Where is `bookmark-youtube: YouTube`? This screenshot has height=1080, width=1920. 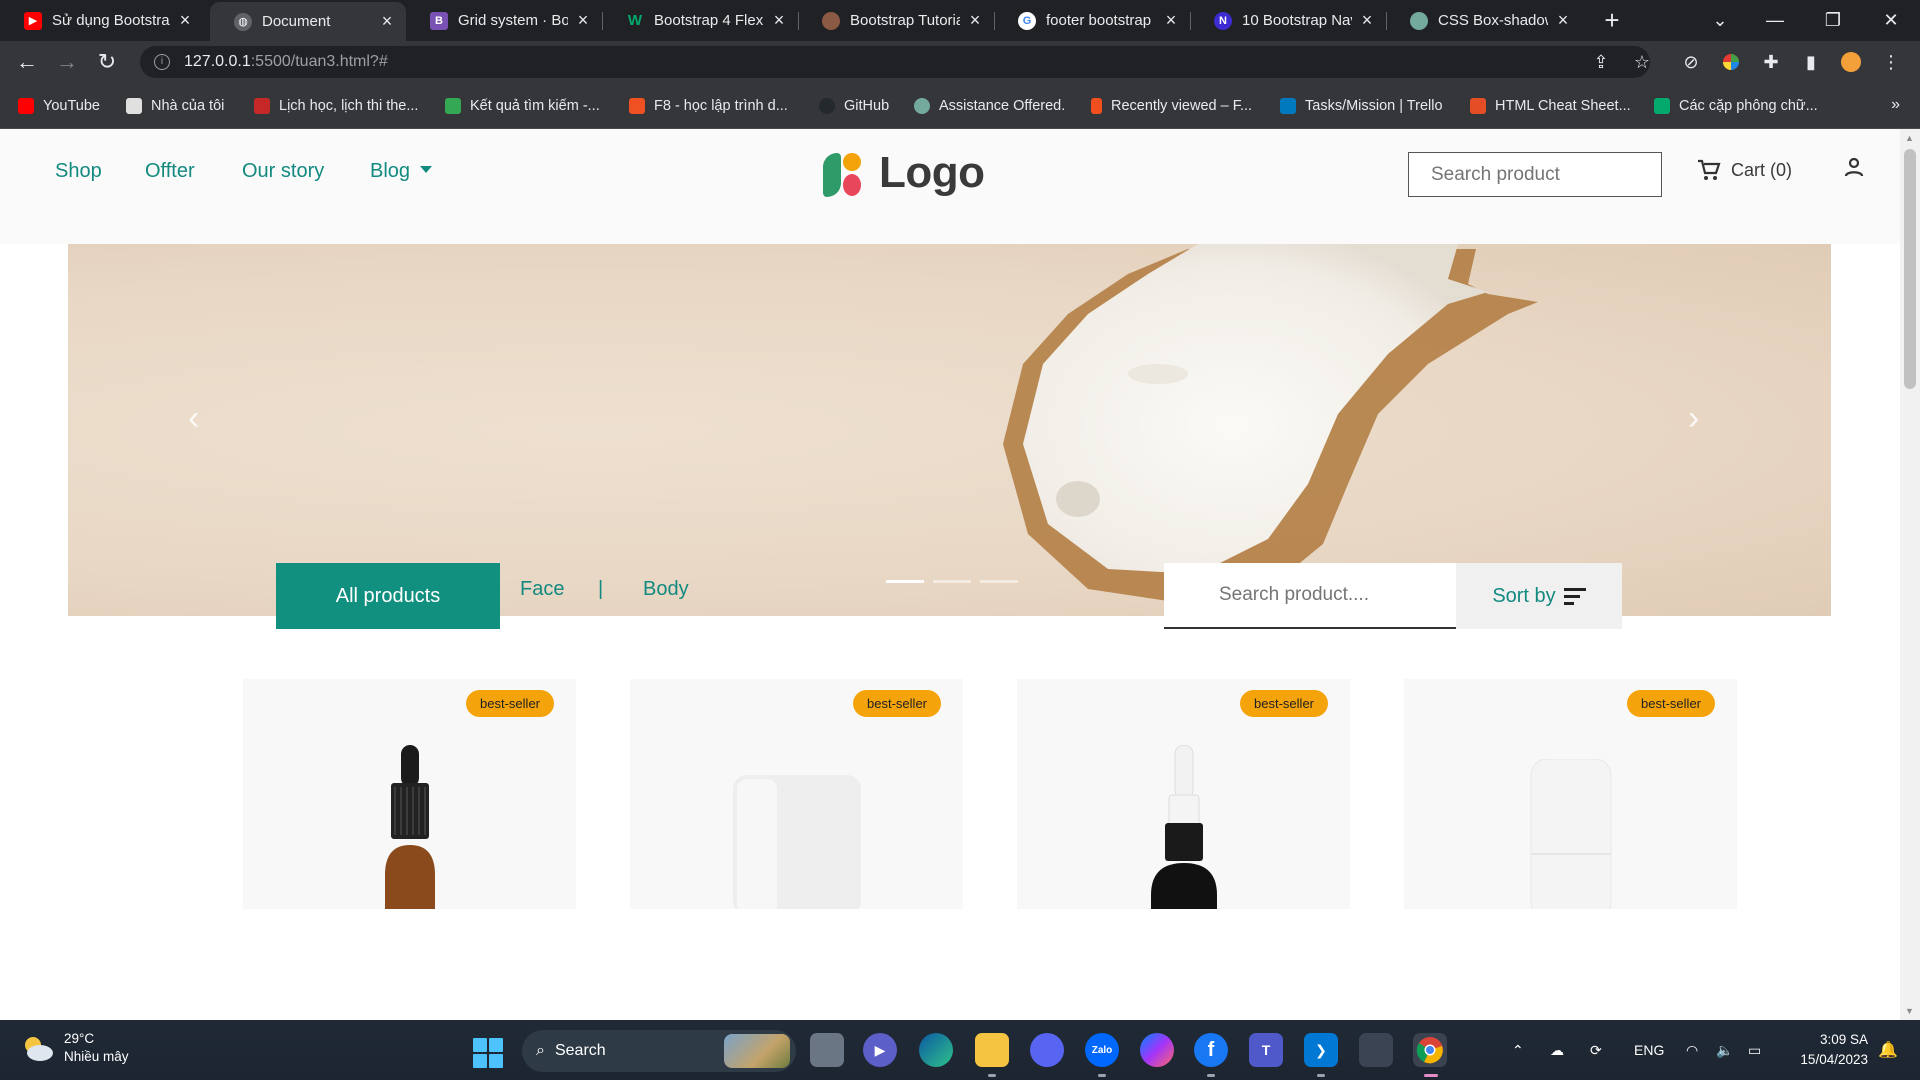
bookmark-youtube: YouTube is located at coordinates (59, 106).